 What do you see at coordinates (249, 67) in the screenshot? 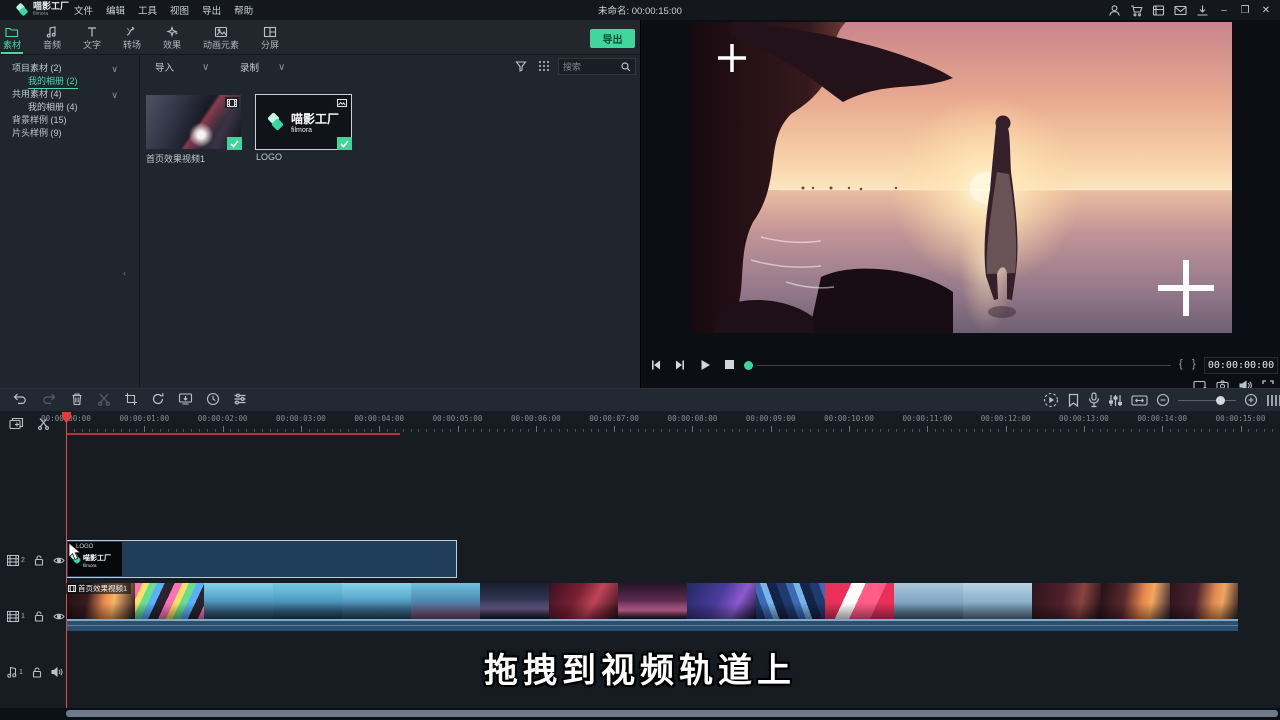
I see `record-dropdown: 录制` at bounding box center [249, 67].